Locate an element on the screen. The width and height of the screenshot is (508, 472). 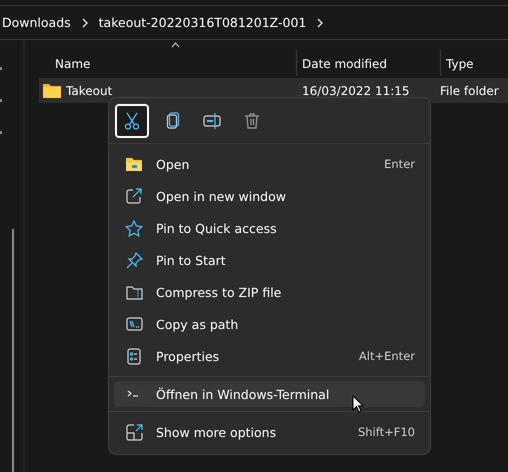
column-header: Name is located at coordinates (160, 59).